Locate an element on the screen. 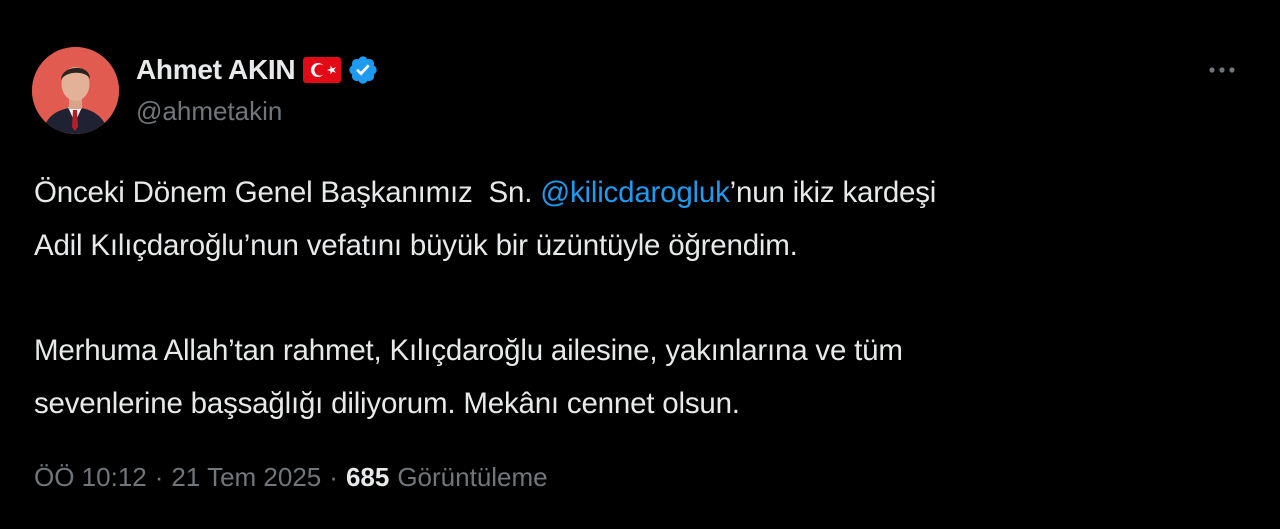  avatar is located at coordinates (75, 90).